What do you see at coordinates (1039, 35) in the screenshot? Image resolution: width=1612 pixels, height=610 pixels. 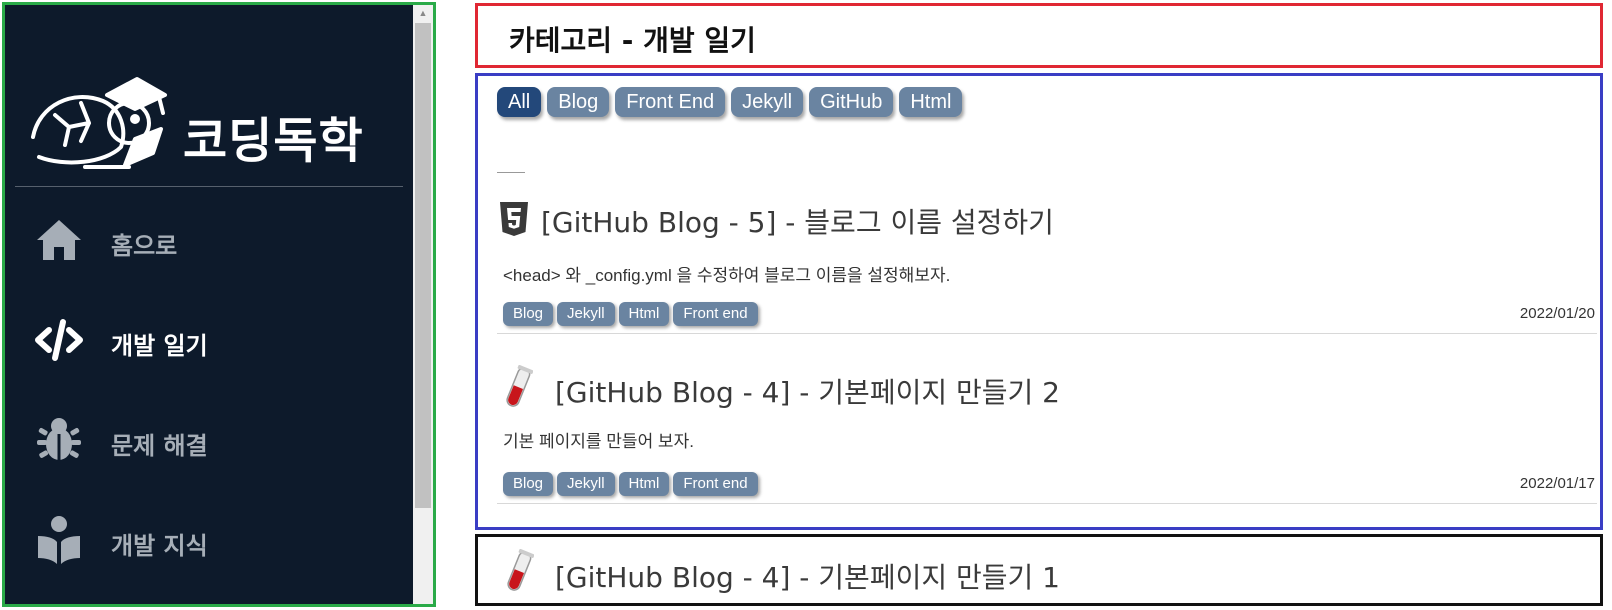 I see `category-header: 카테고리 - 개발 일기` at bounding box center [1039, 35].